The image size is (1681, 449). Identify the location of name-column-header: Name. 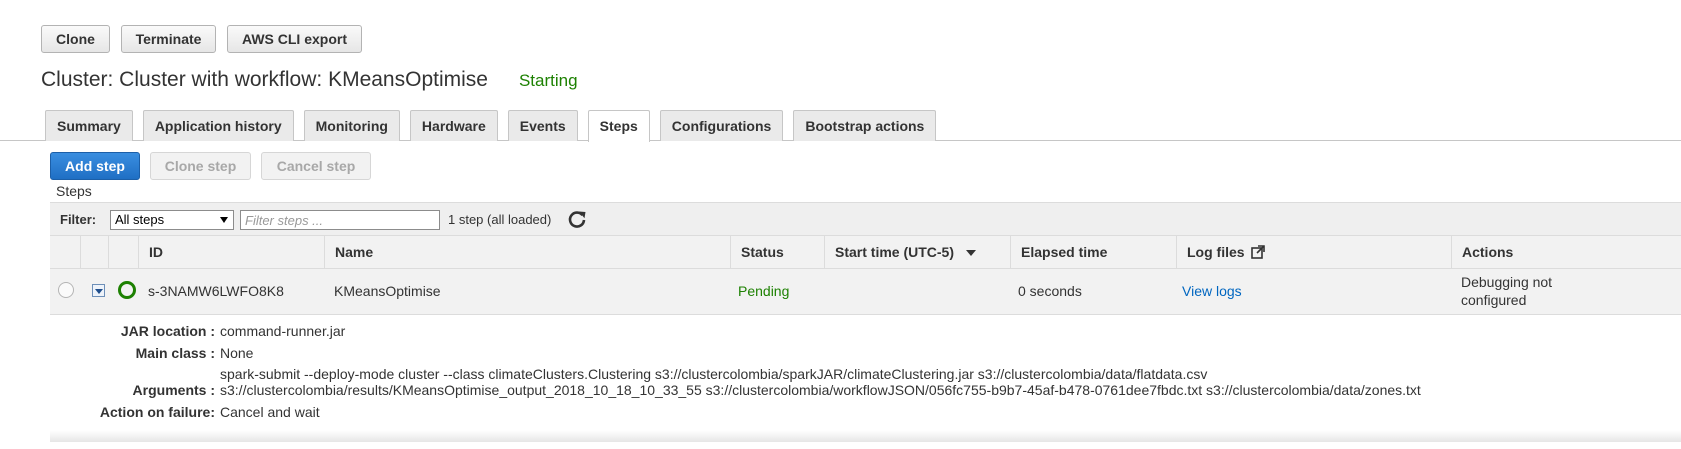
(527, 252).